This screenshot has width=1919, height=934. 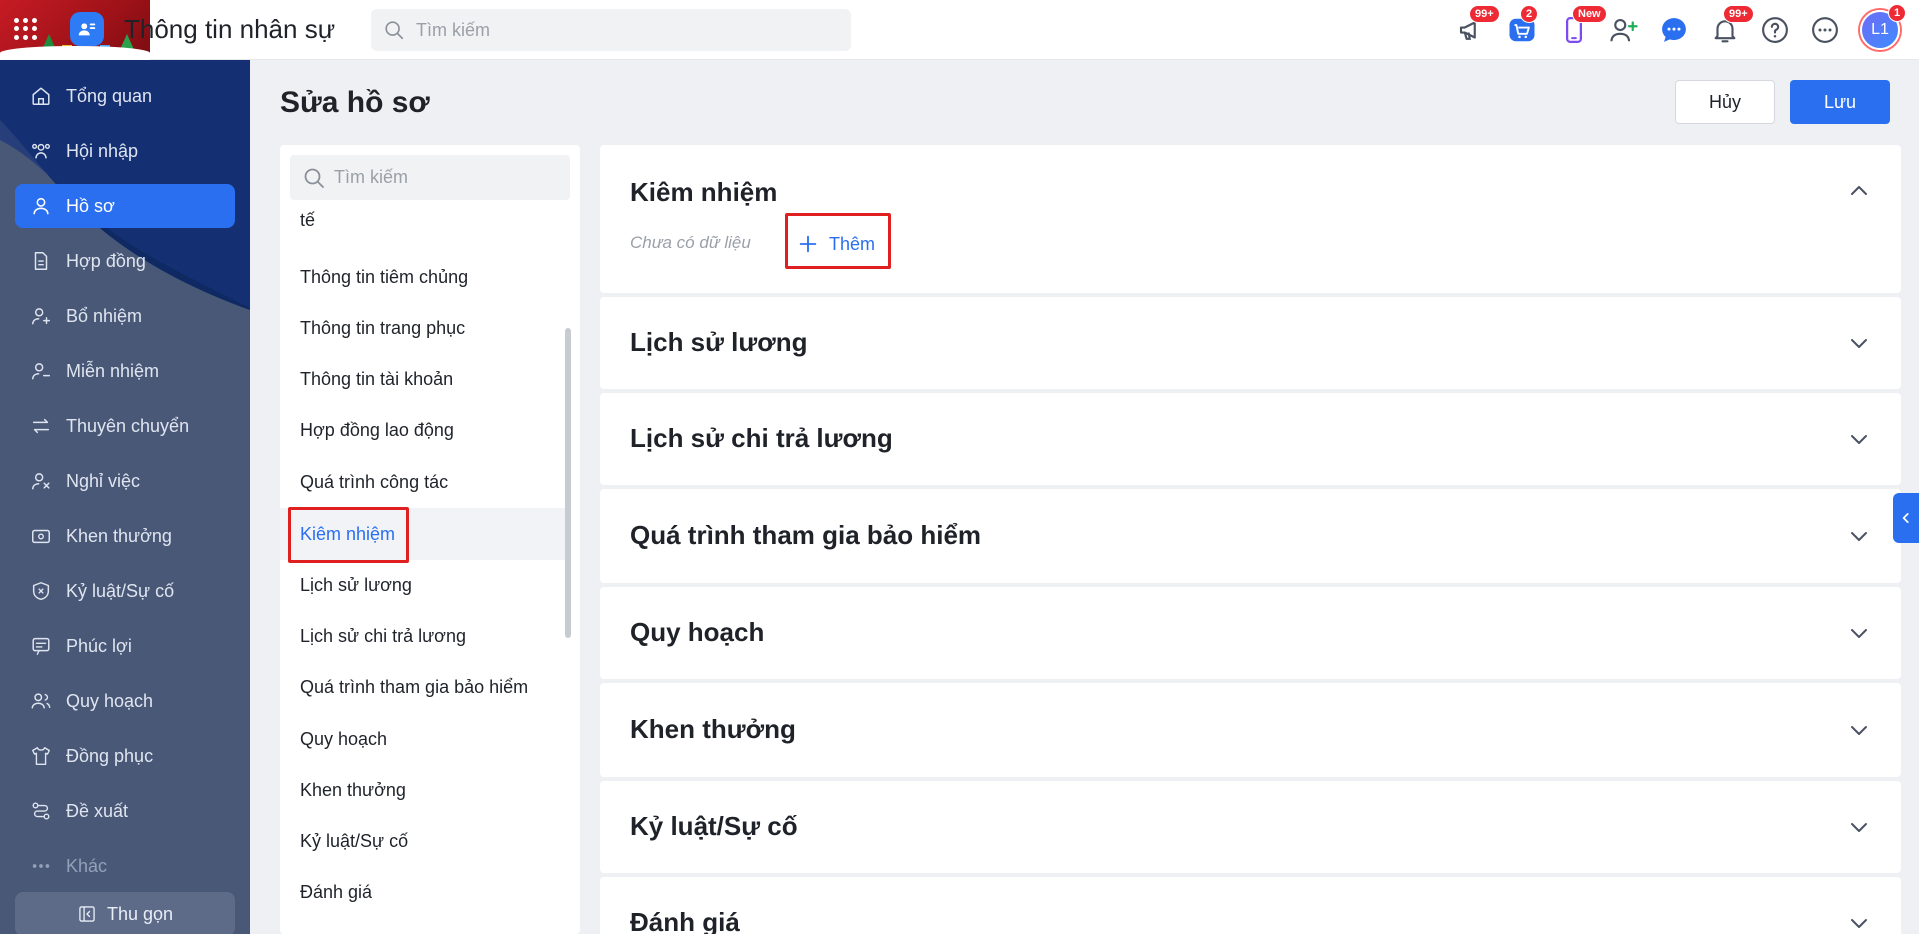 What do you see at coordinates (422, 636) in the screenshot?
I see `nav-item-salary-payment-history: Lịch sử chi trả lương` at bounding box center [422, 636].